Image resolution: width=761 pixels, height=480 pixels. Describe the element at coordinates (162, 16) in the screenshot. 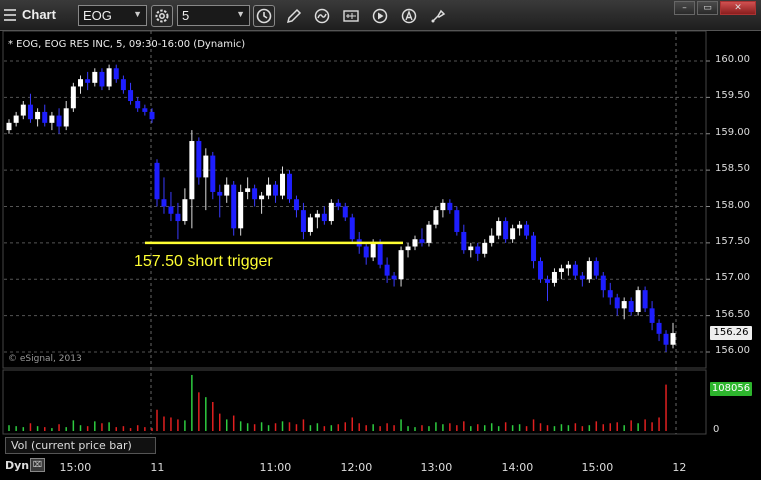

I see `settings-gear-icon` at that location.